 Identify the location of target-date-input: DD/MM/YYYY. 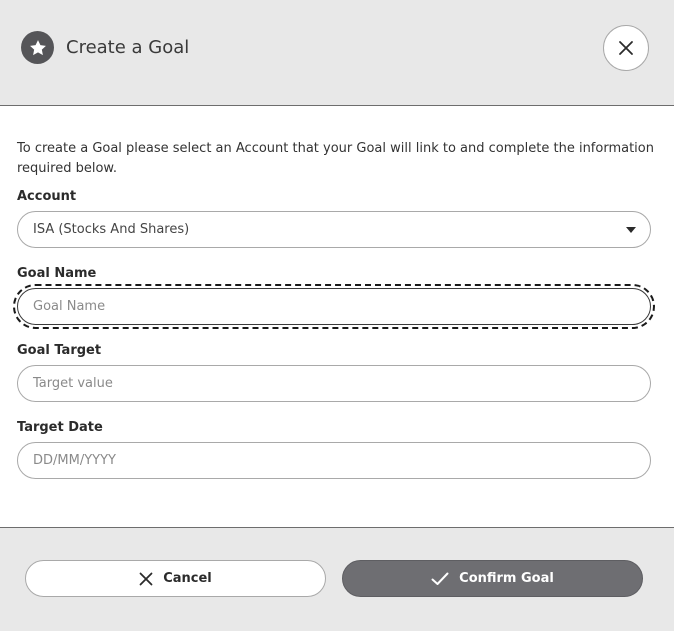
(334, 460).